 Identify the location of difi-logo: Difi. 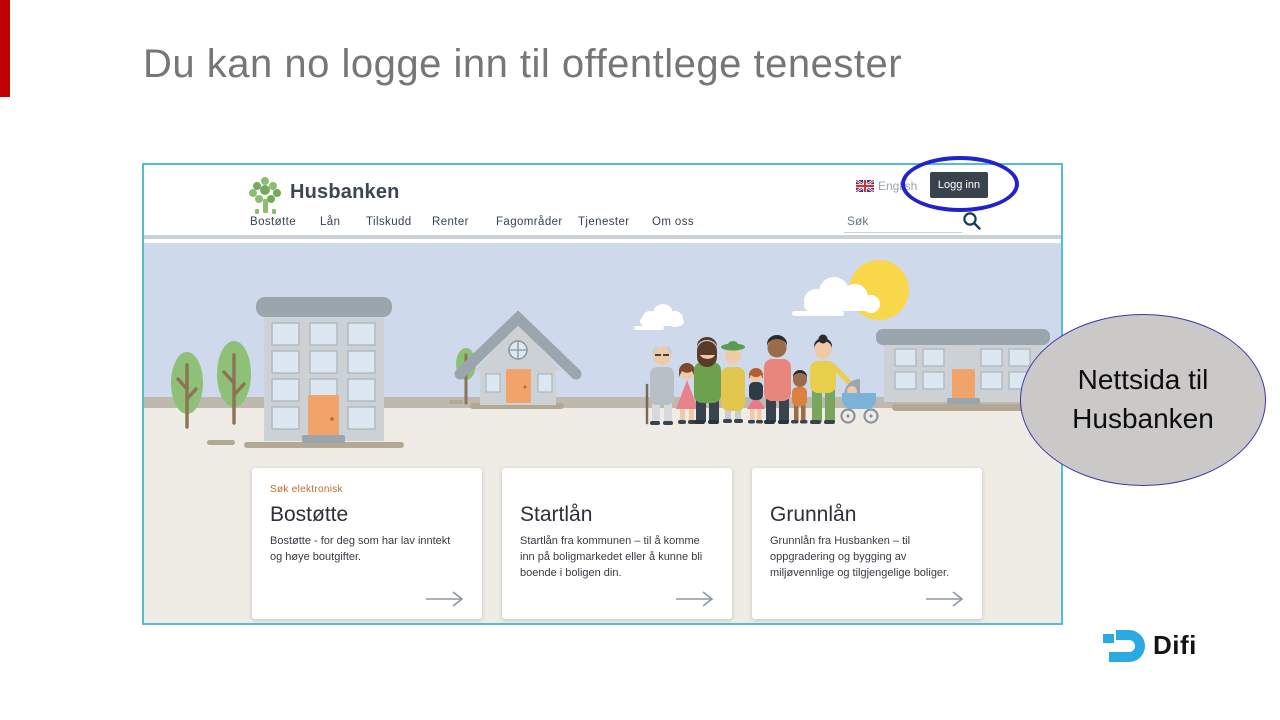
(1163, 648).